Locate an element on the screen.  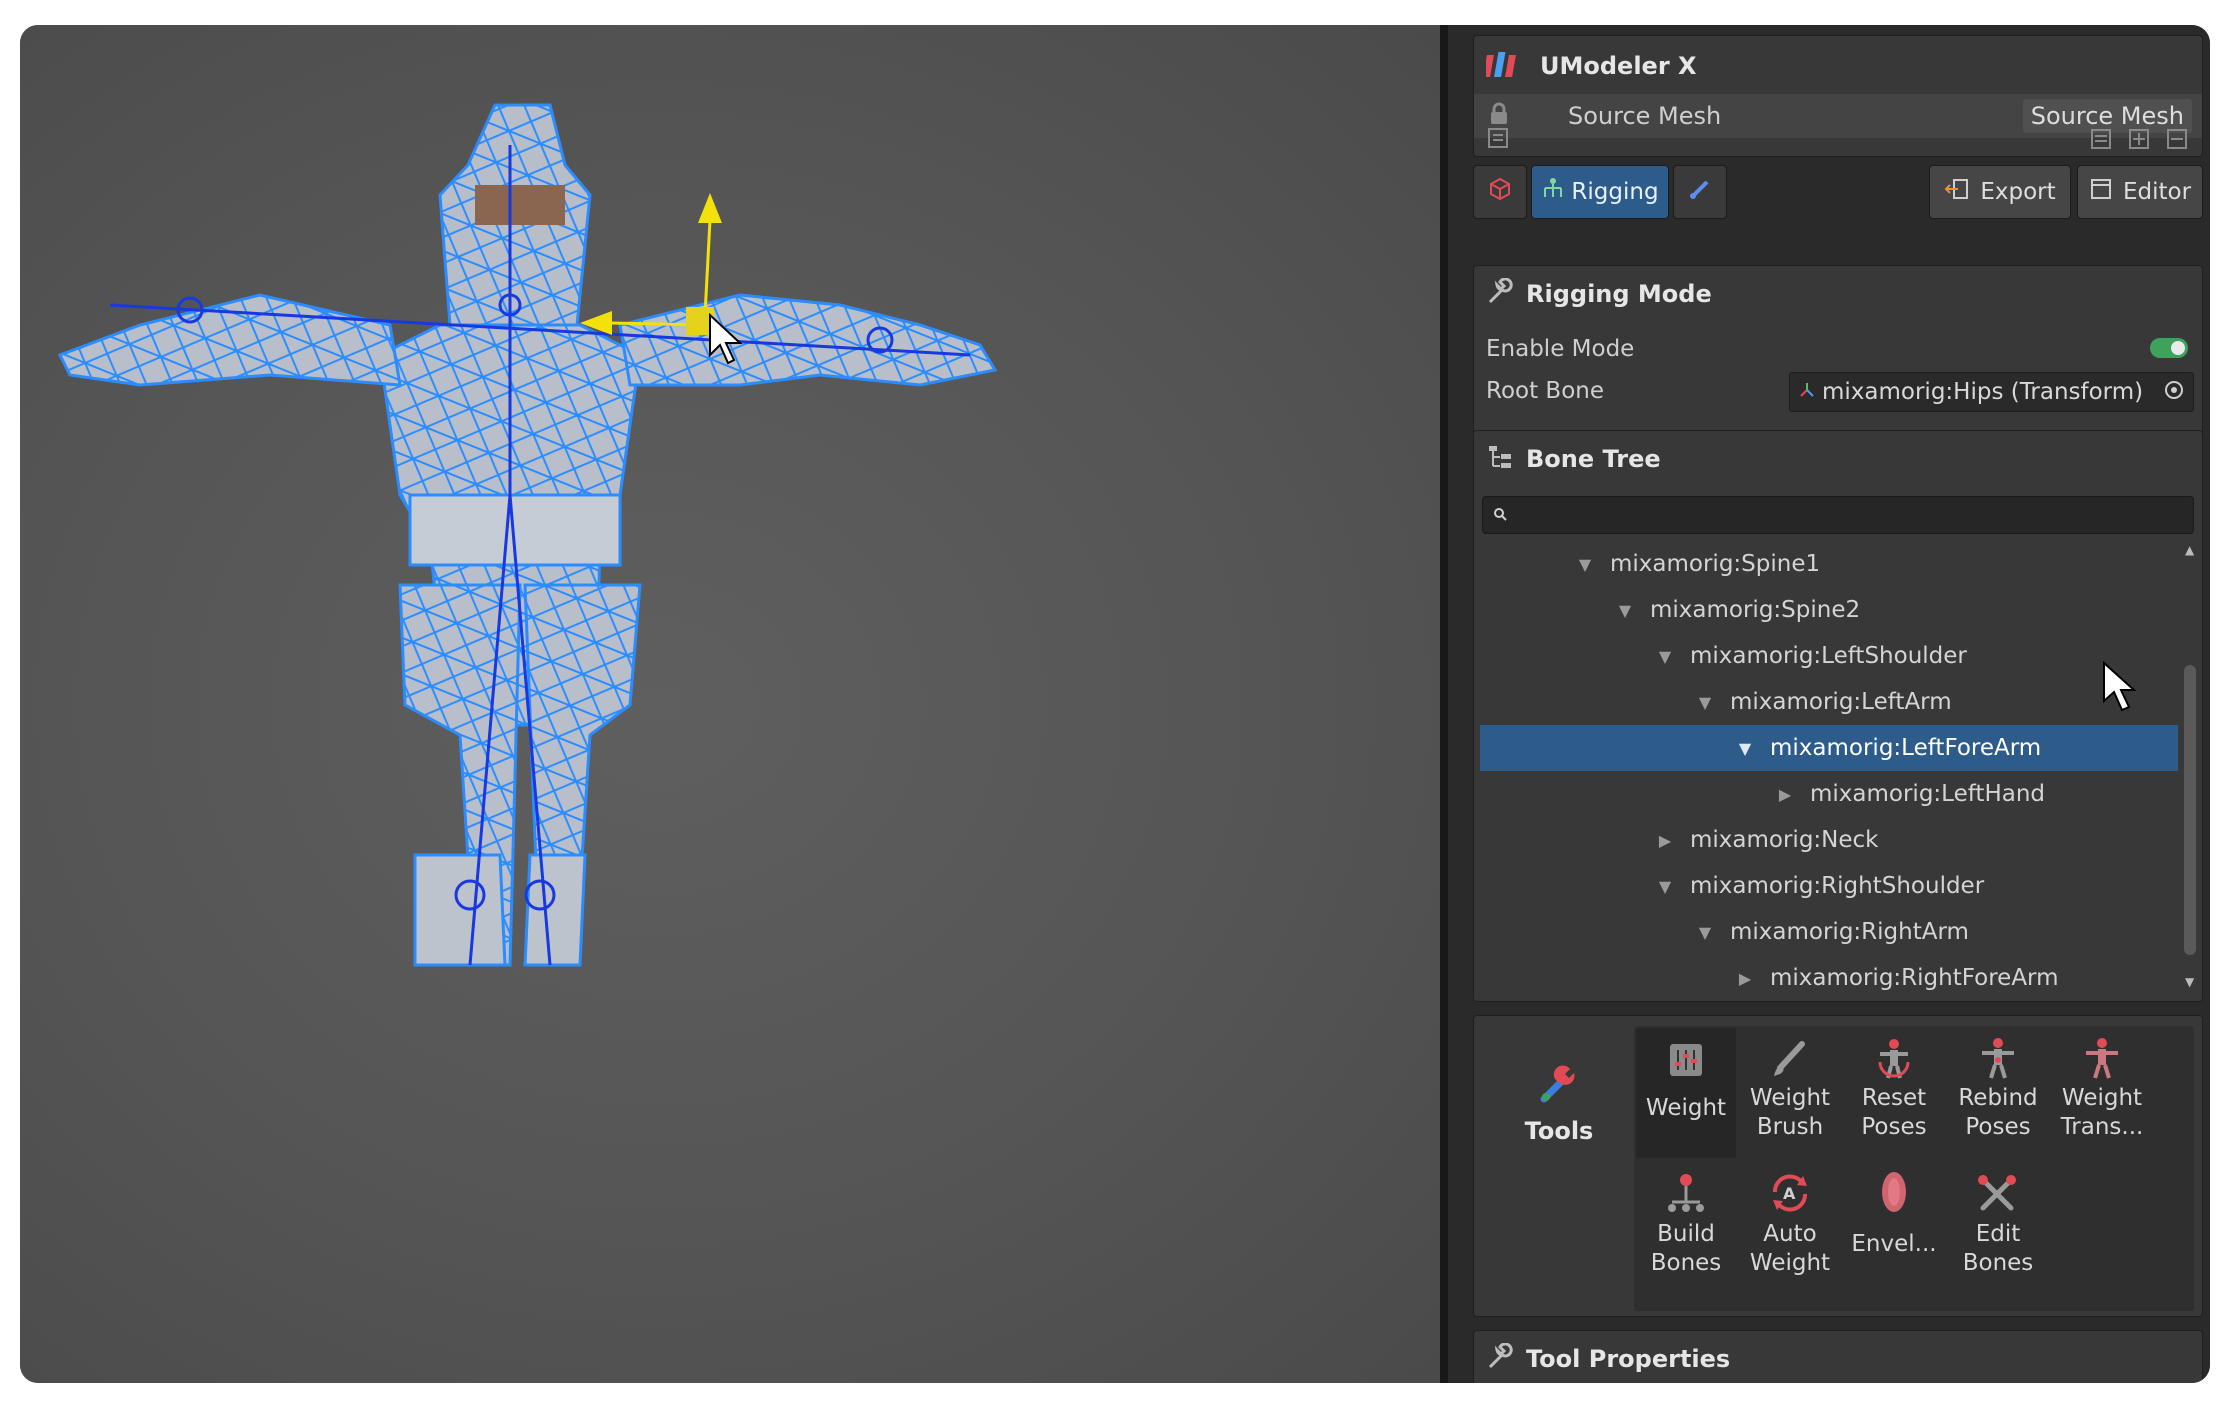
scroll-down-icon: ▼ is located at coordinates (2189, 982).